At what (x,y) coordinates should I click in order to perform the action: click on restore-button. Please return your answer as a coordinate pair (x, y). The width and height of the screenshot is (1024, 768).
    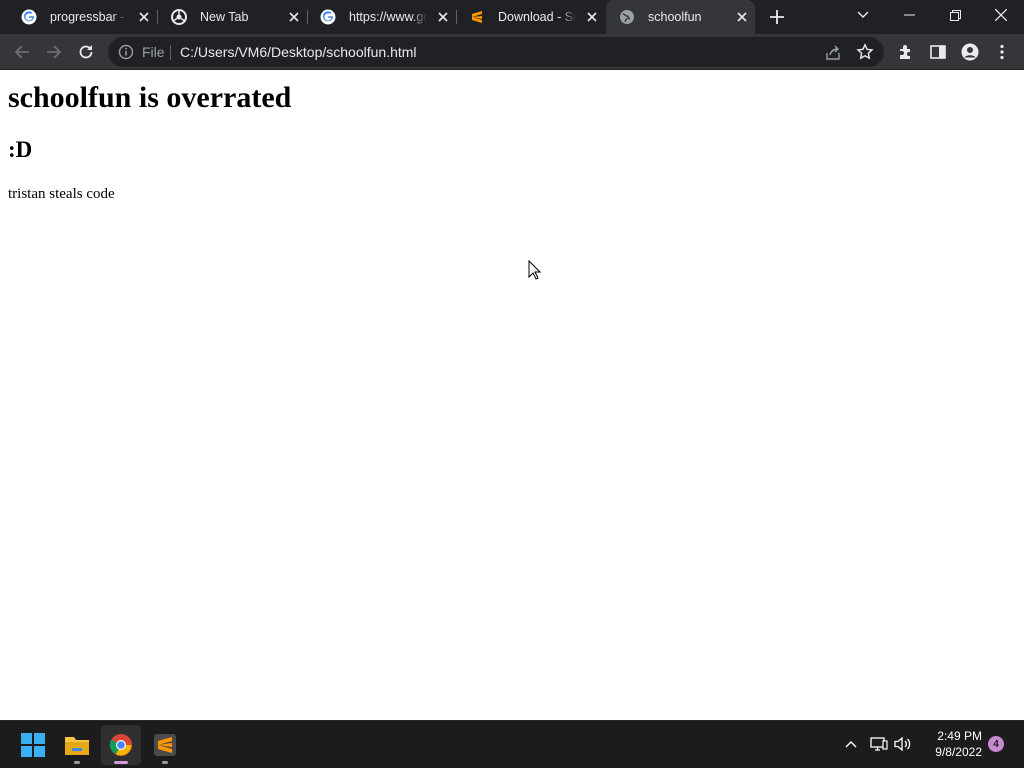
    Looking at the image, I should click on (955, 15).